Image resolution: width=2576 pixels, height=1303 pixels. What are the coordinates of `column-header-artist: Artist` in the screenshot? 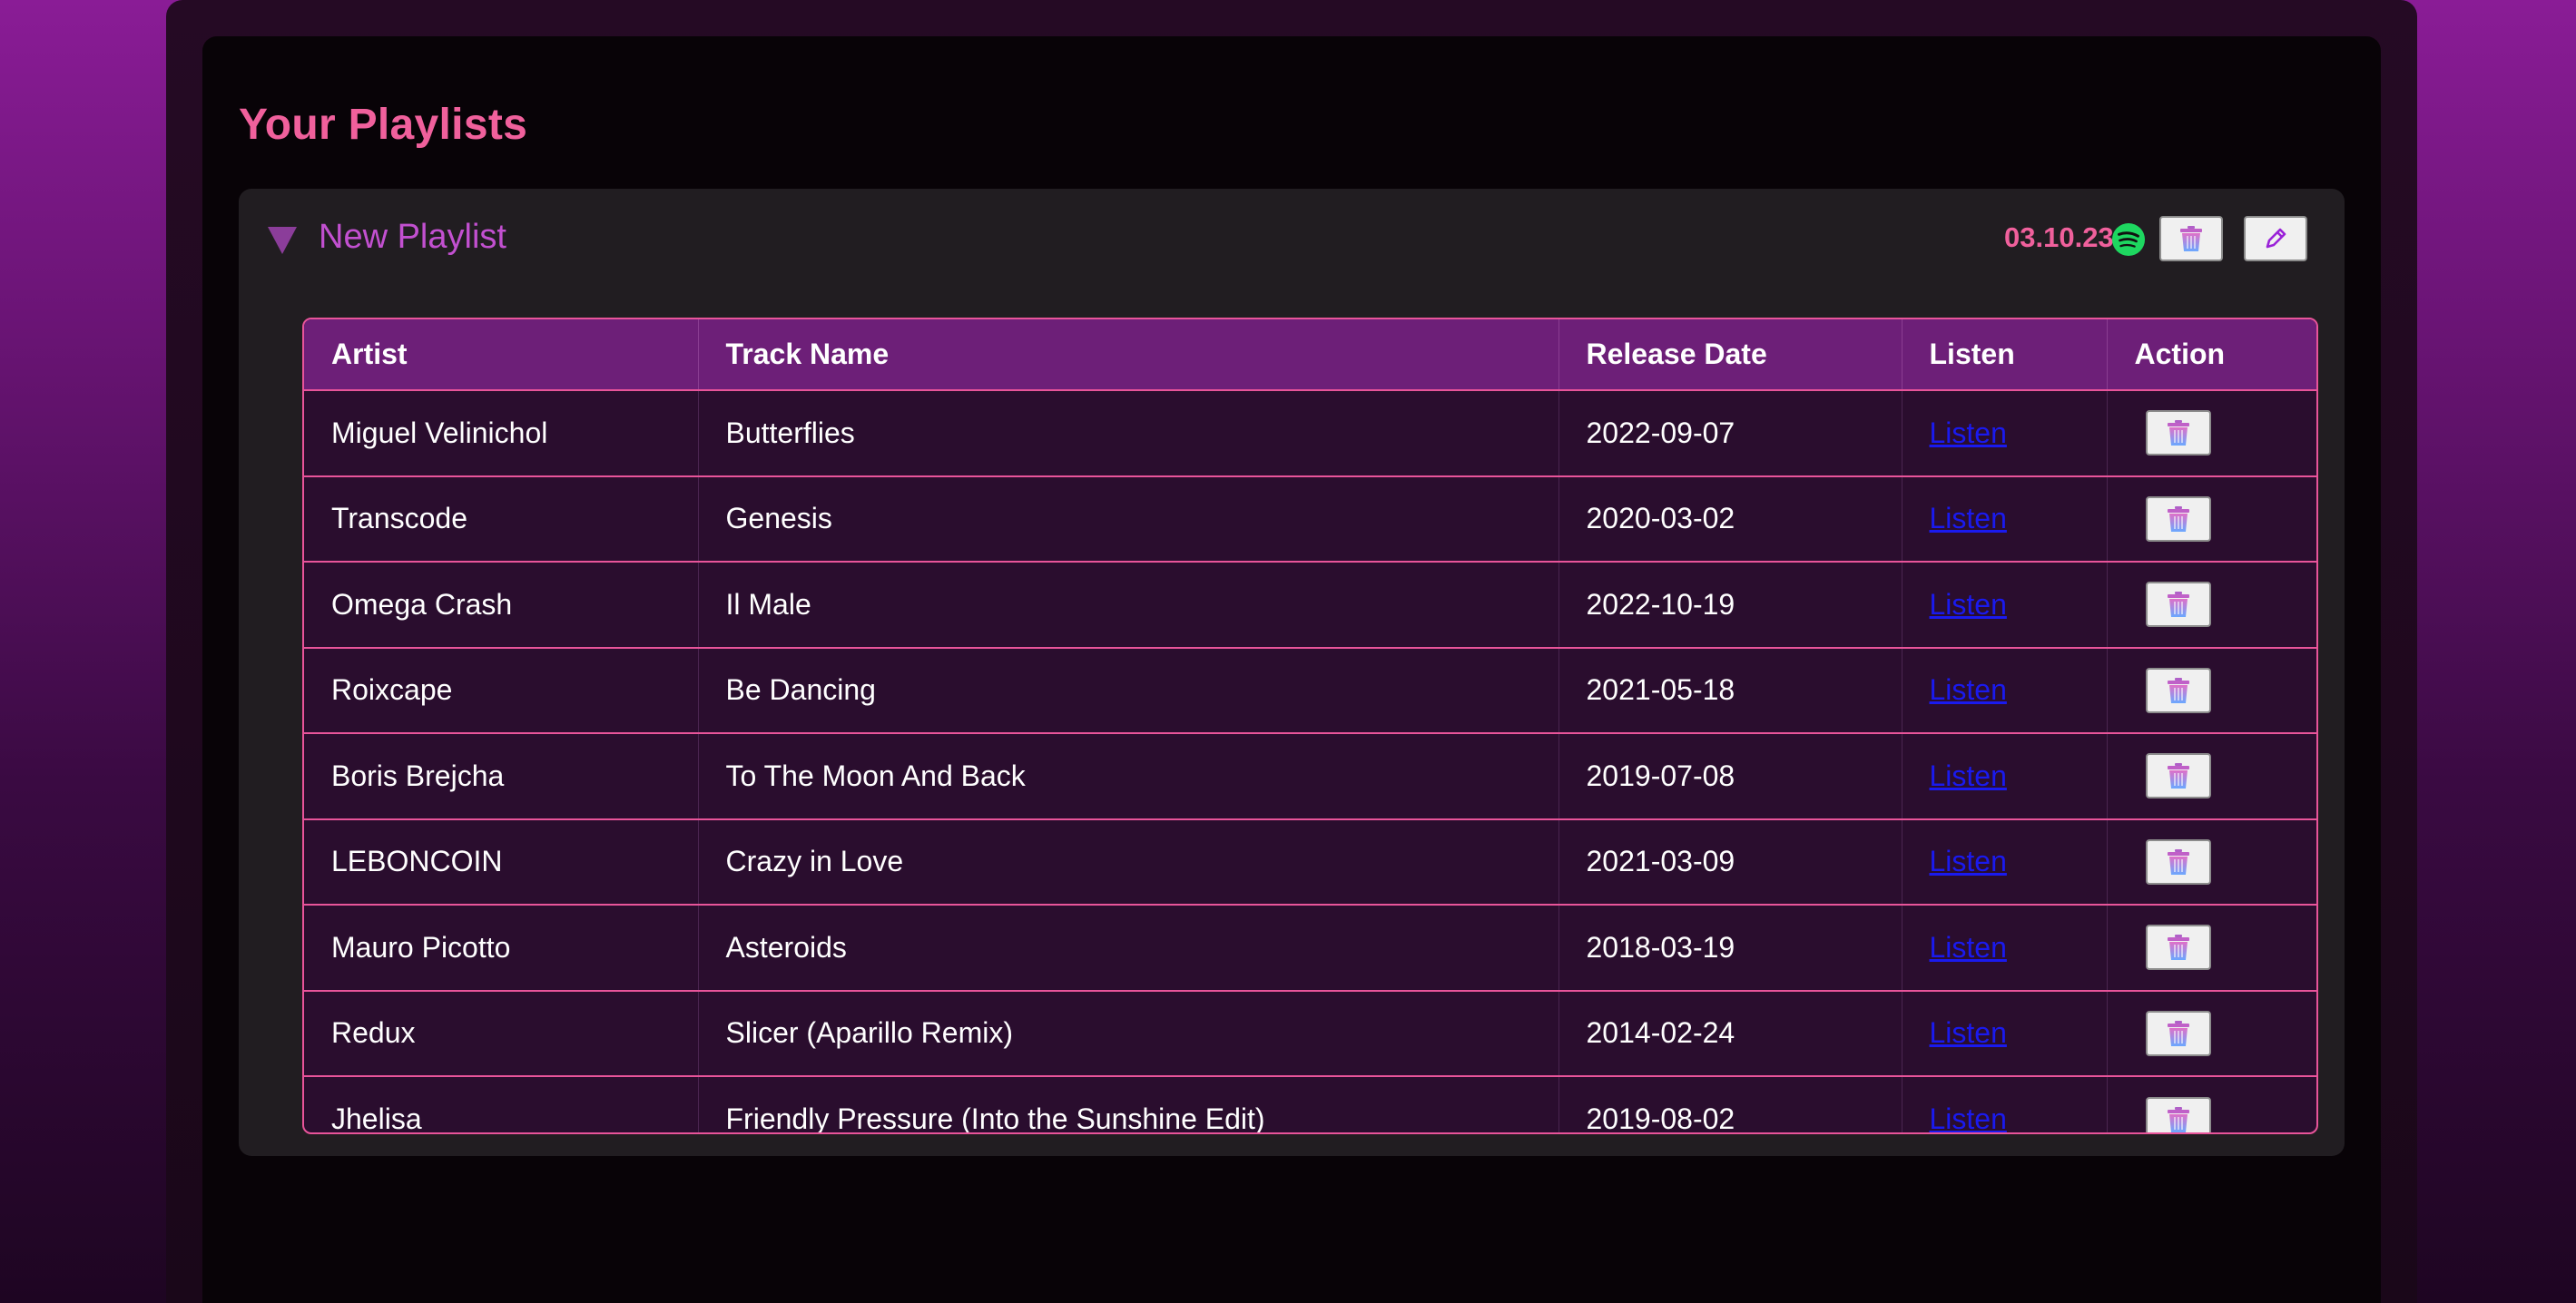 It's located at (501, 355).